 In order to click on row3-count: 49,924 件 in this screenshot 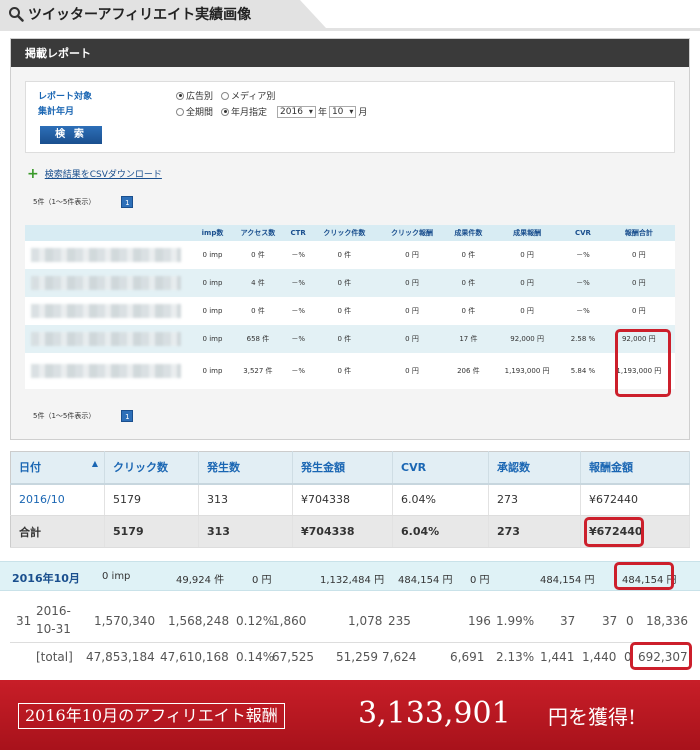, I will do `click(200, 580)`.